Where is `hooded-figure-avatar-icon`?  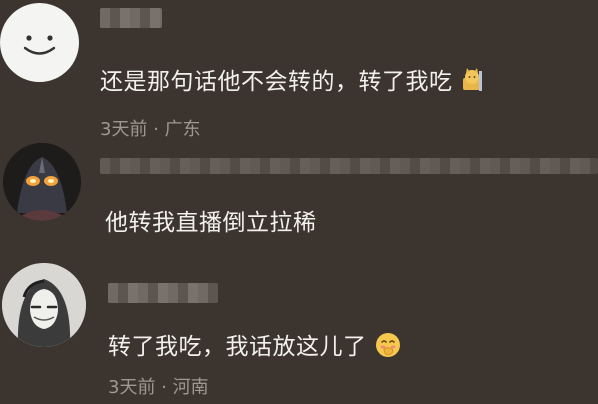 hooded-figure-avatar-icon is located at coordinates (44, 305).